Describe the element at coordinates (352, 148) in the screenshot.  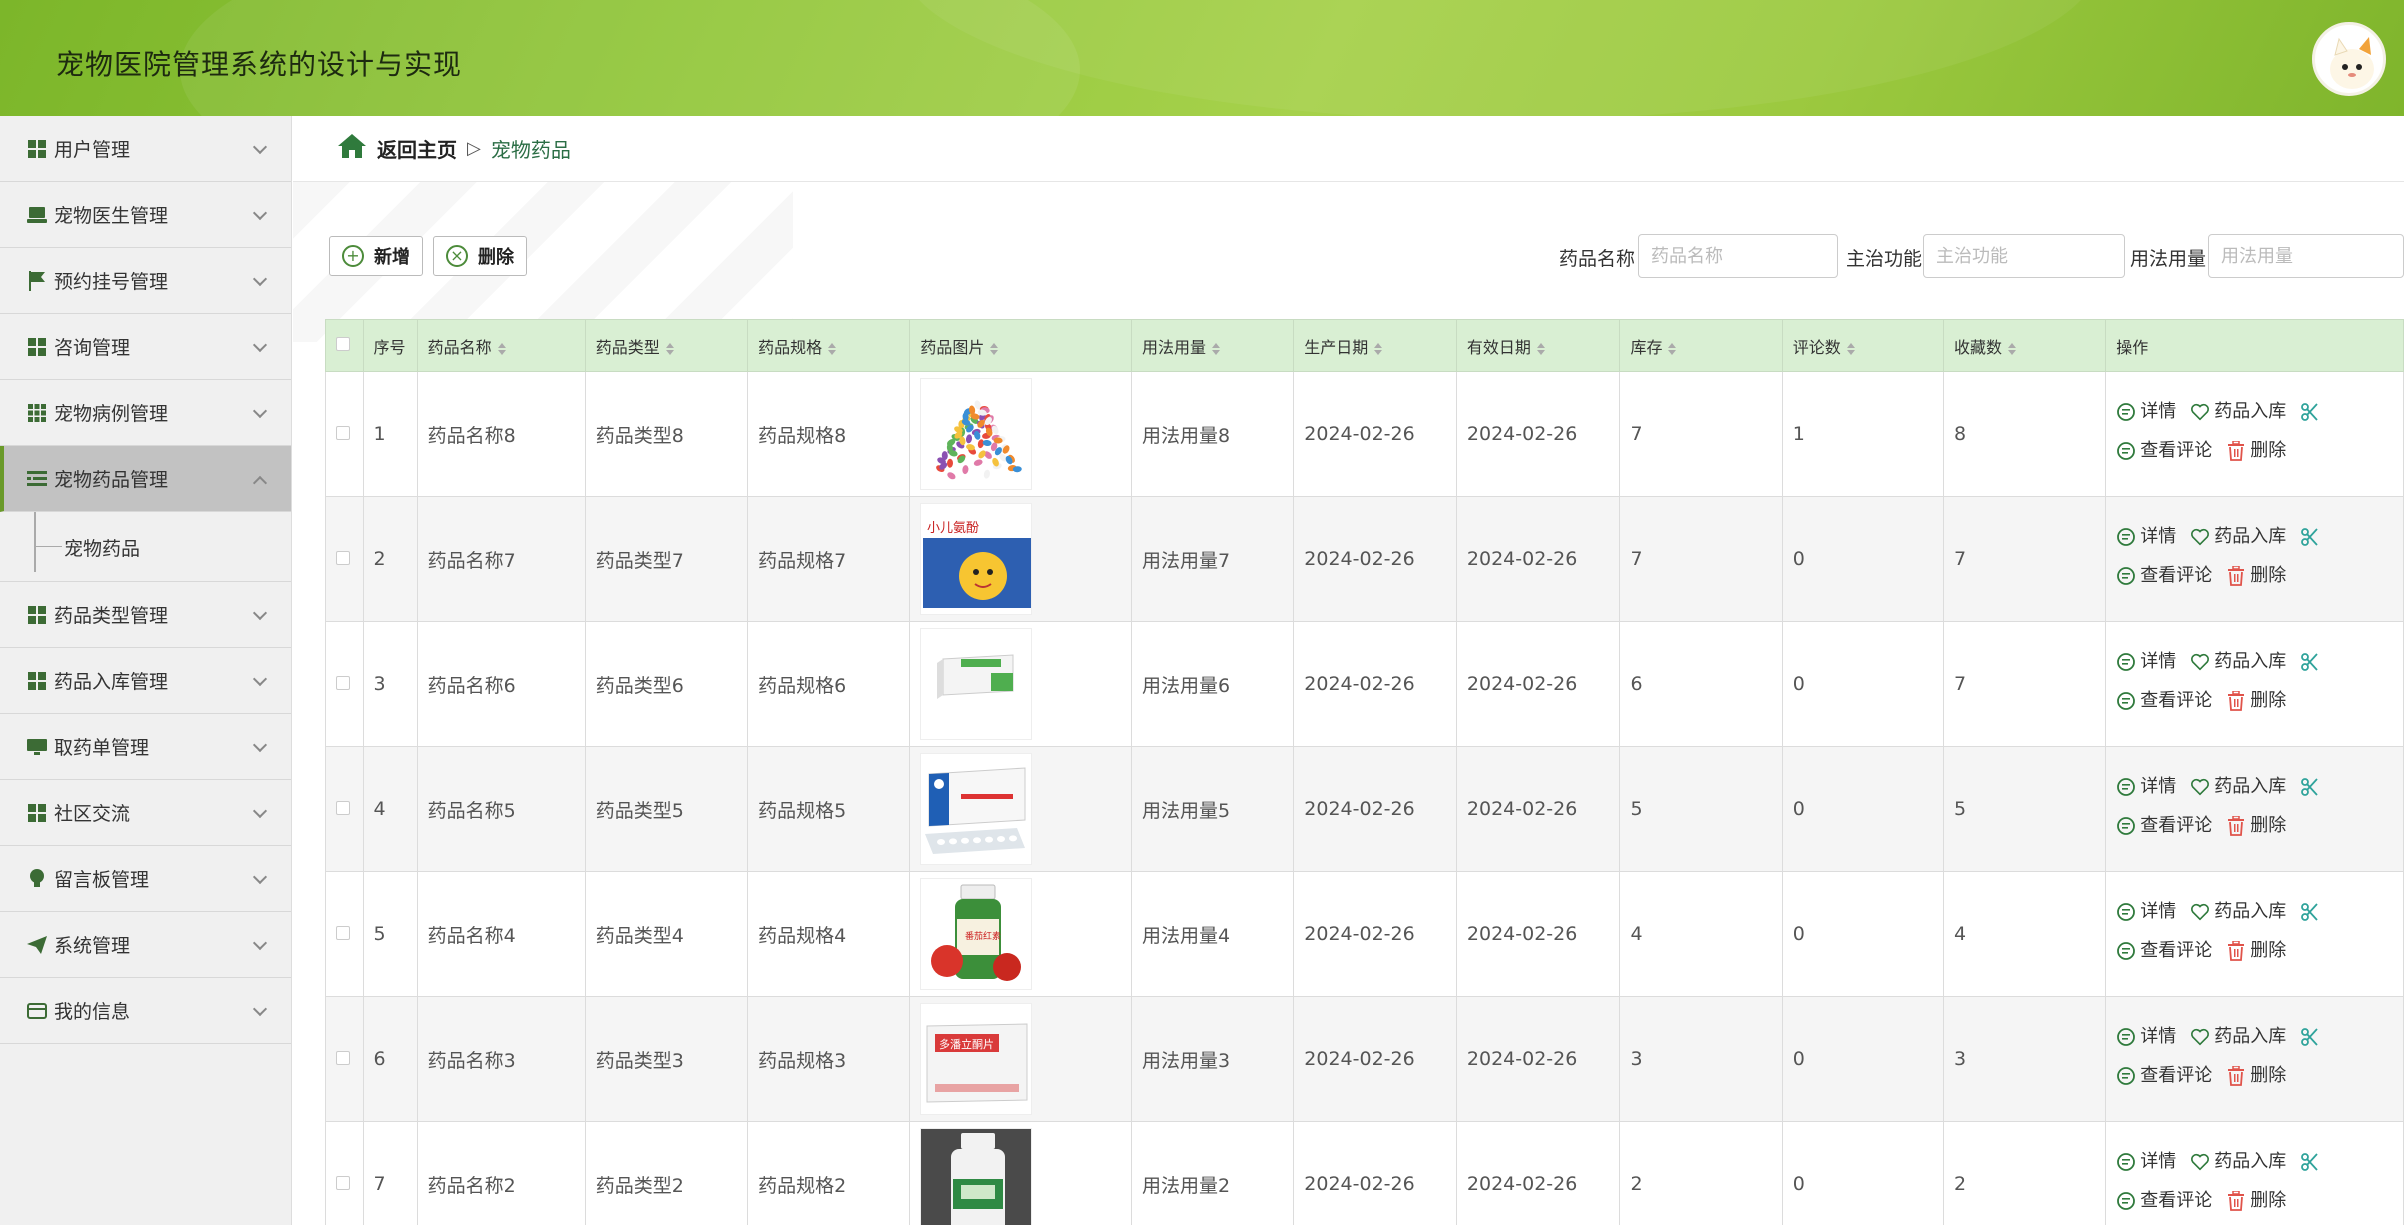
I see `home-icon` at that location.